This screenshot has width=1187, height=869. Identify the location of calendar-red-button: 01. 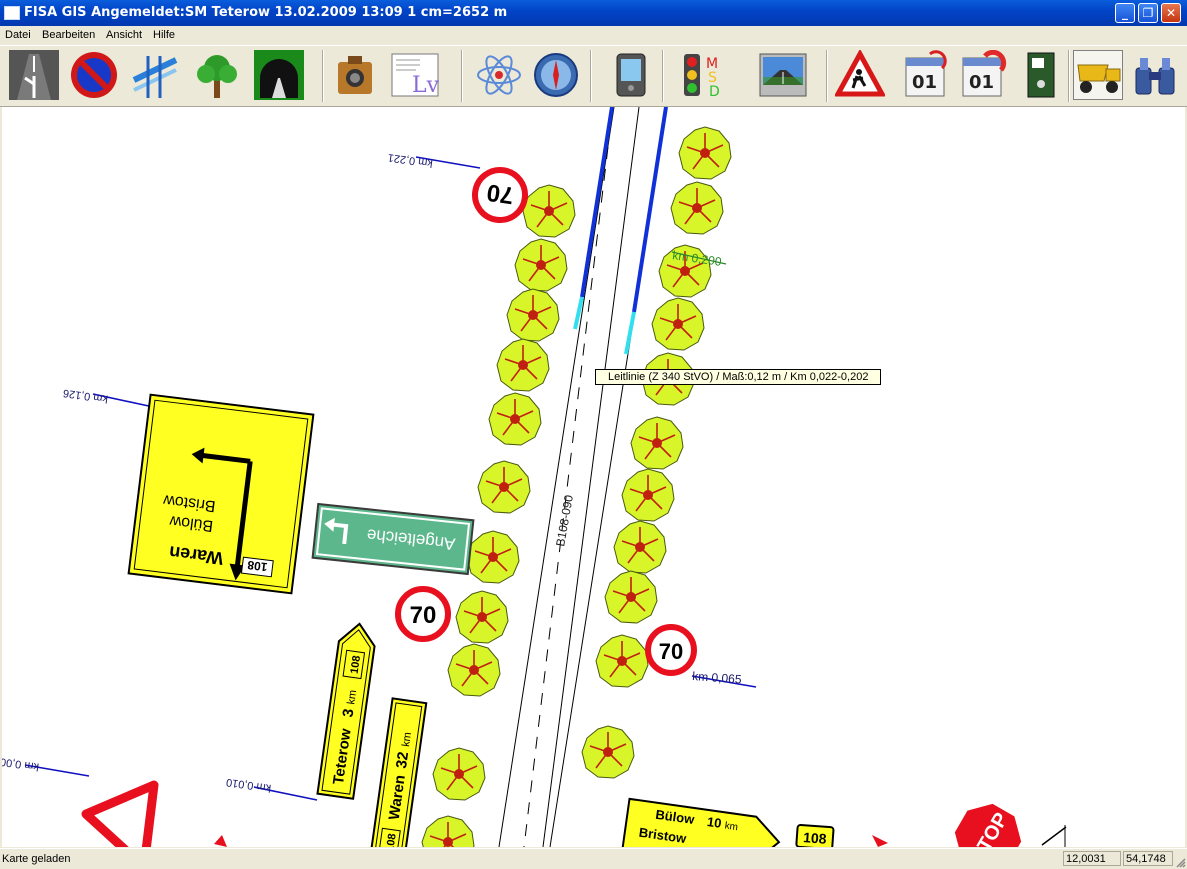
(982, 75).